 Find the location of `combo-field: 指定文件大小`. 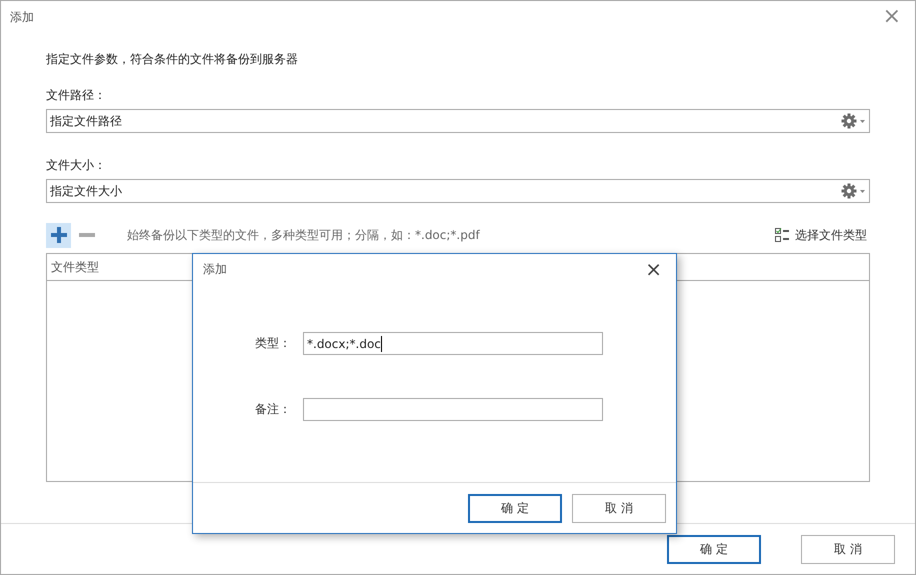

combo-field: 指定文件大小 is located at coordinates (458, 191).